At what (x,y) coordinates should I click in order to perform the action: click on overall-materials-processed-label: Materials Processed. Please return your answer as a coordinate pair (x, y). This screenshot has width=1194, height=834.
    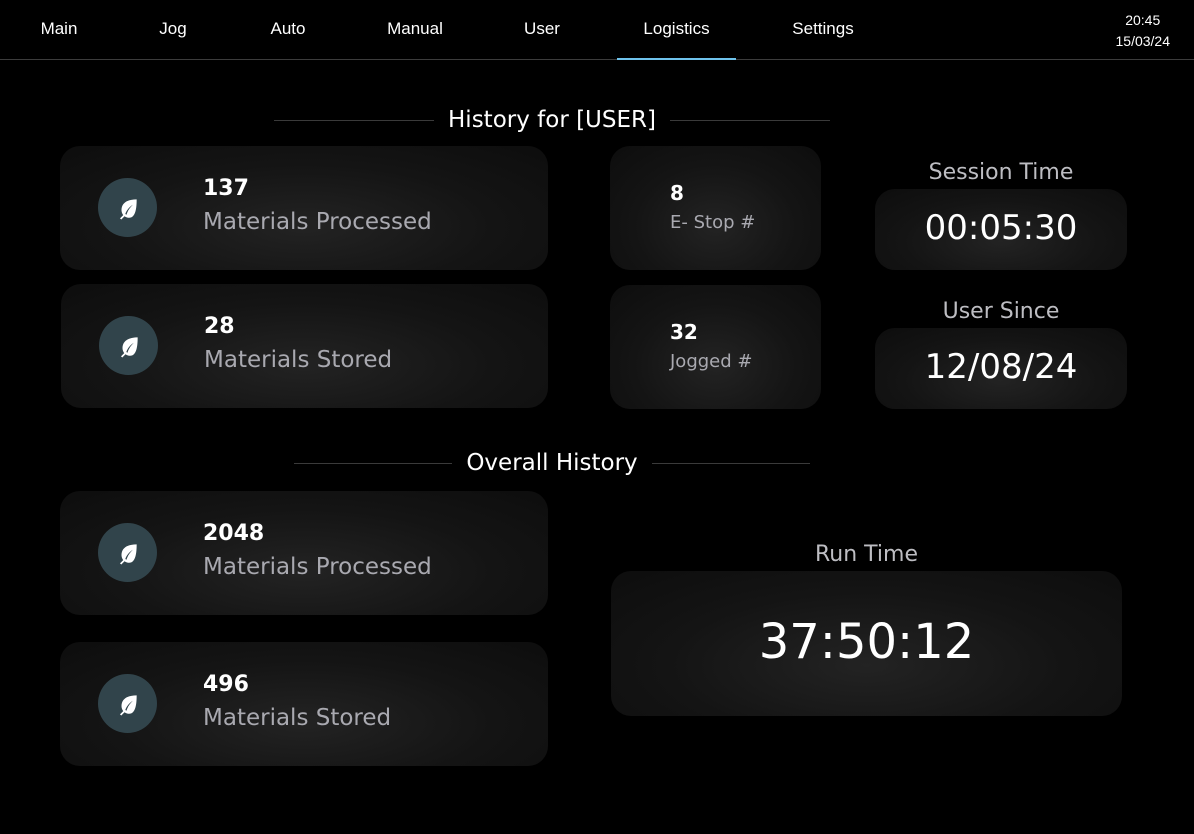
    Looking at the image, I should click on (317, 567).